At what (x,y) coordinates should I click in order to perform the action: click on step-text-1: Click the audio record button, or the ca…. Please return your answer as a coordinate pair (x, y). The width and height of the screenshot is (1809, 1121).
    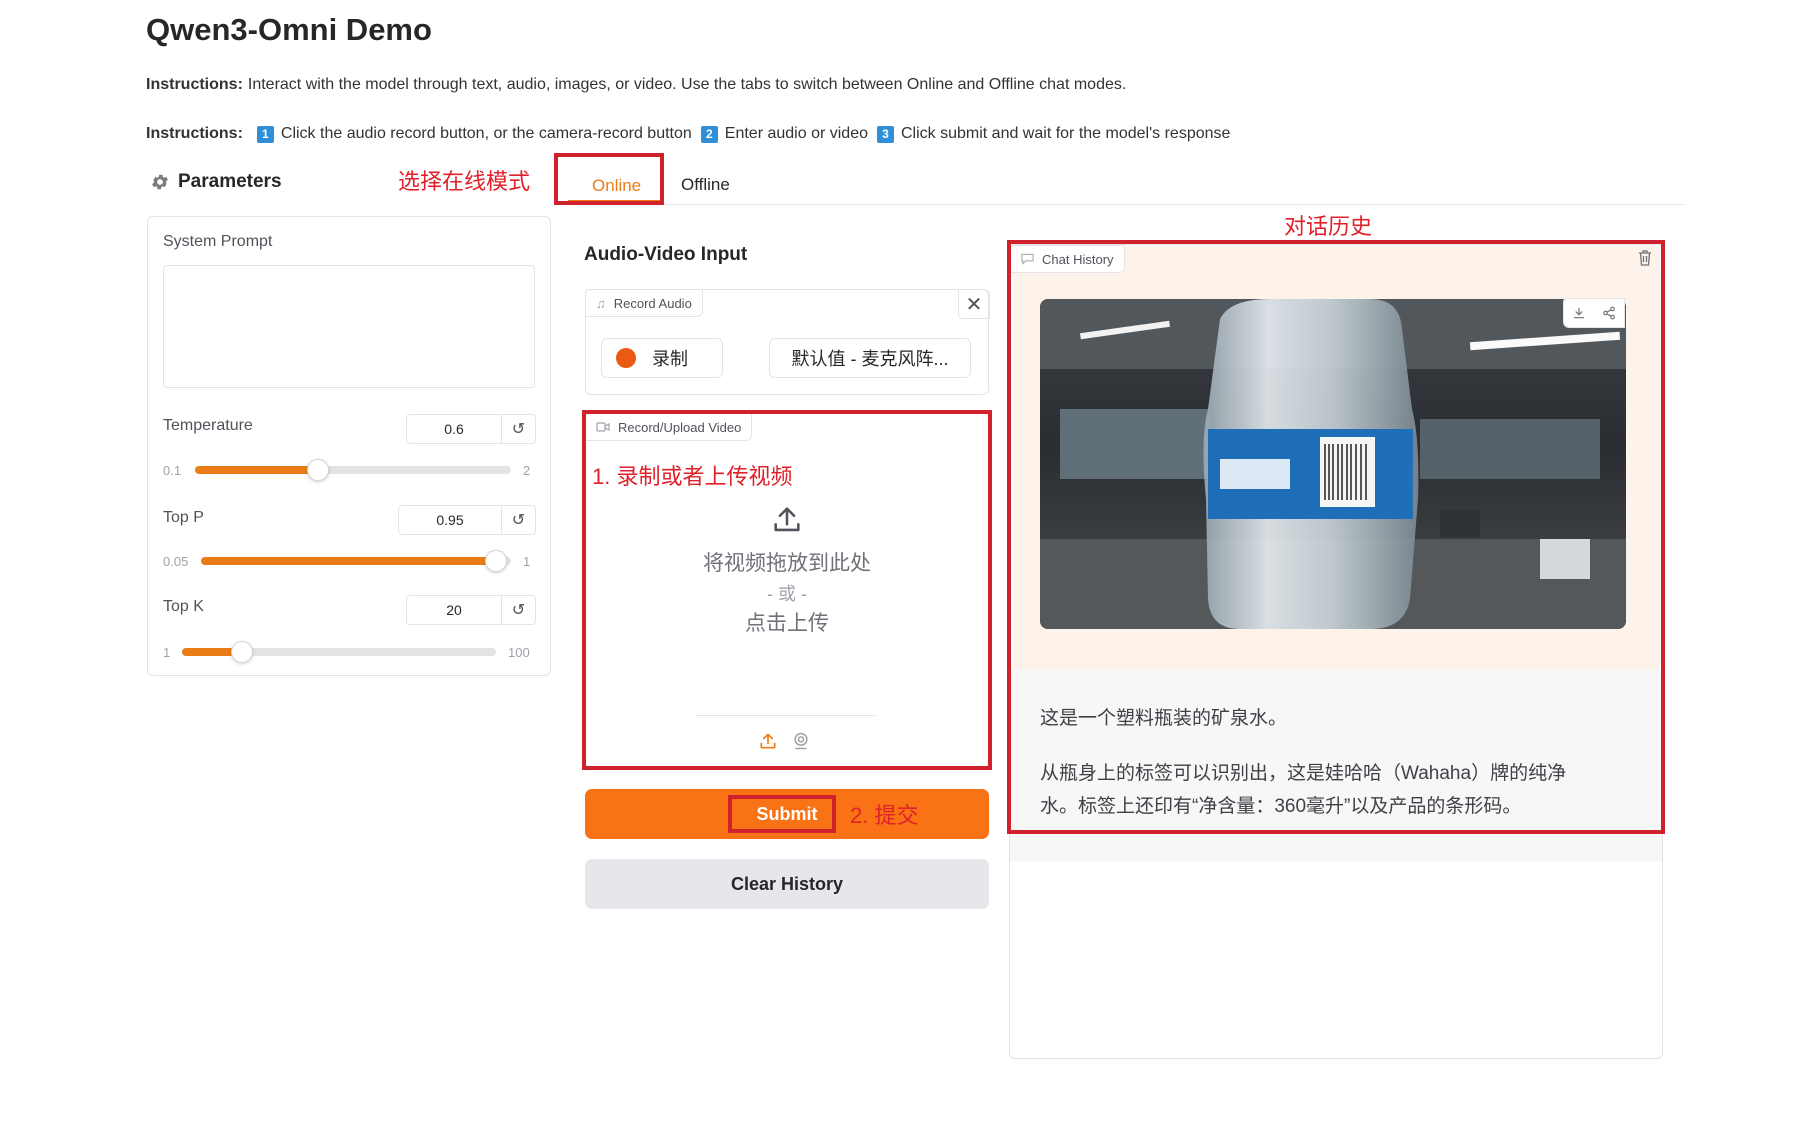
    Looking at the image, I should click on (486, 133).